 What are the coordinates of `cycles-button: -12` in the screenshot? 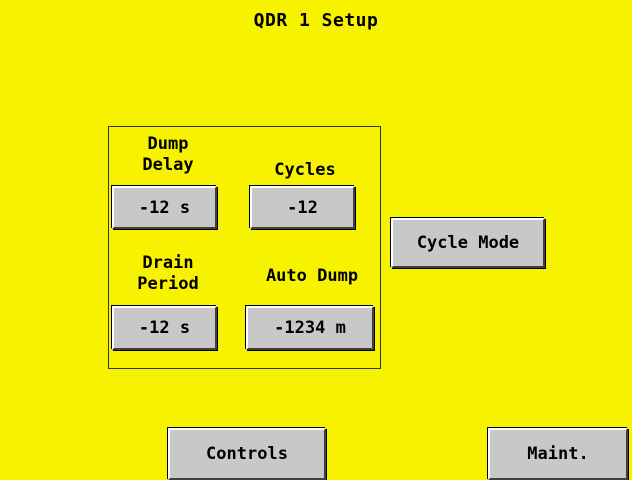 It's located at (302, 207).